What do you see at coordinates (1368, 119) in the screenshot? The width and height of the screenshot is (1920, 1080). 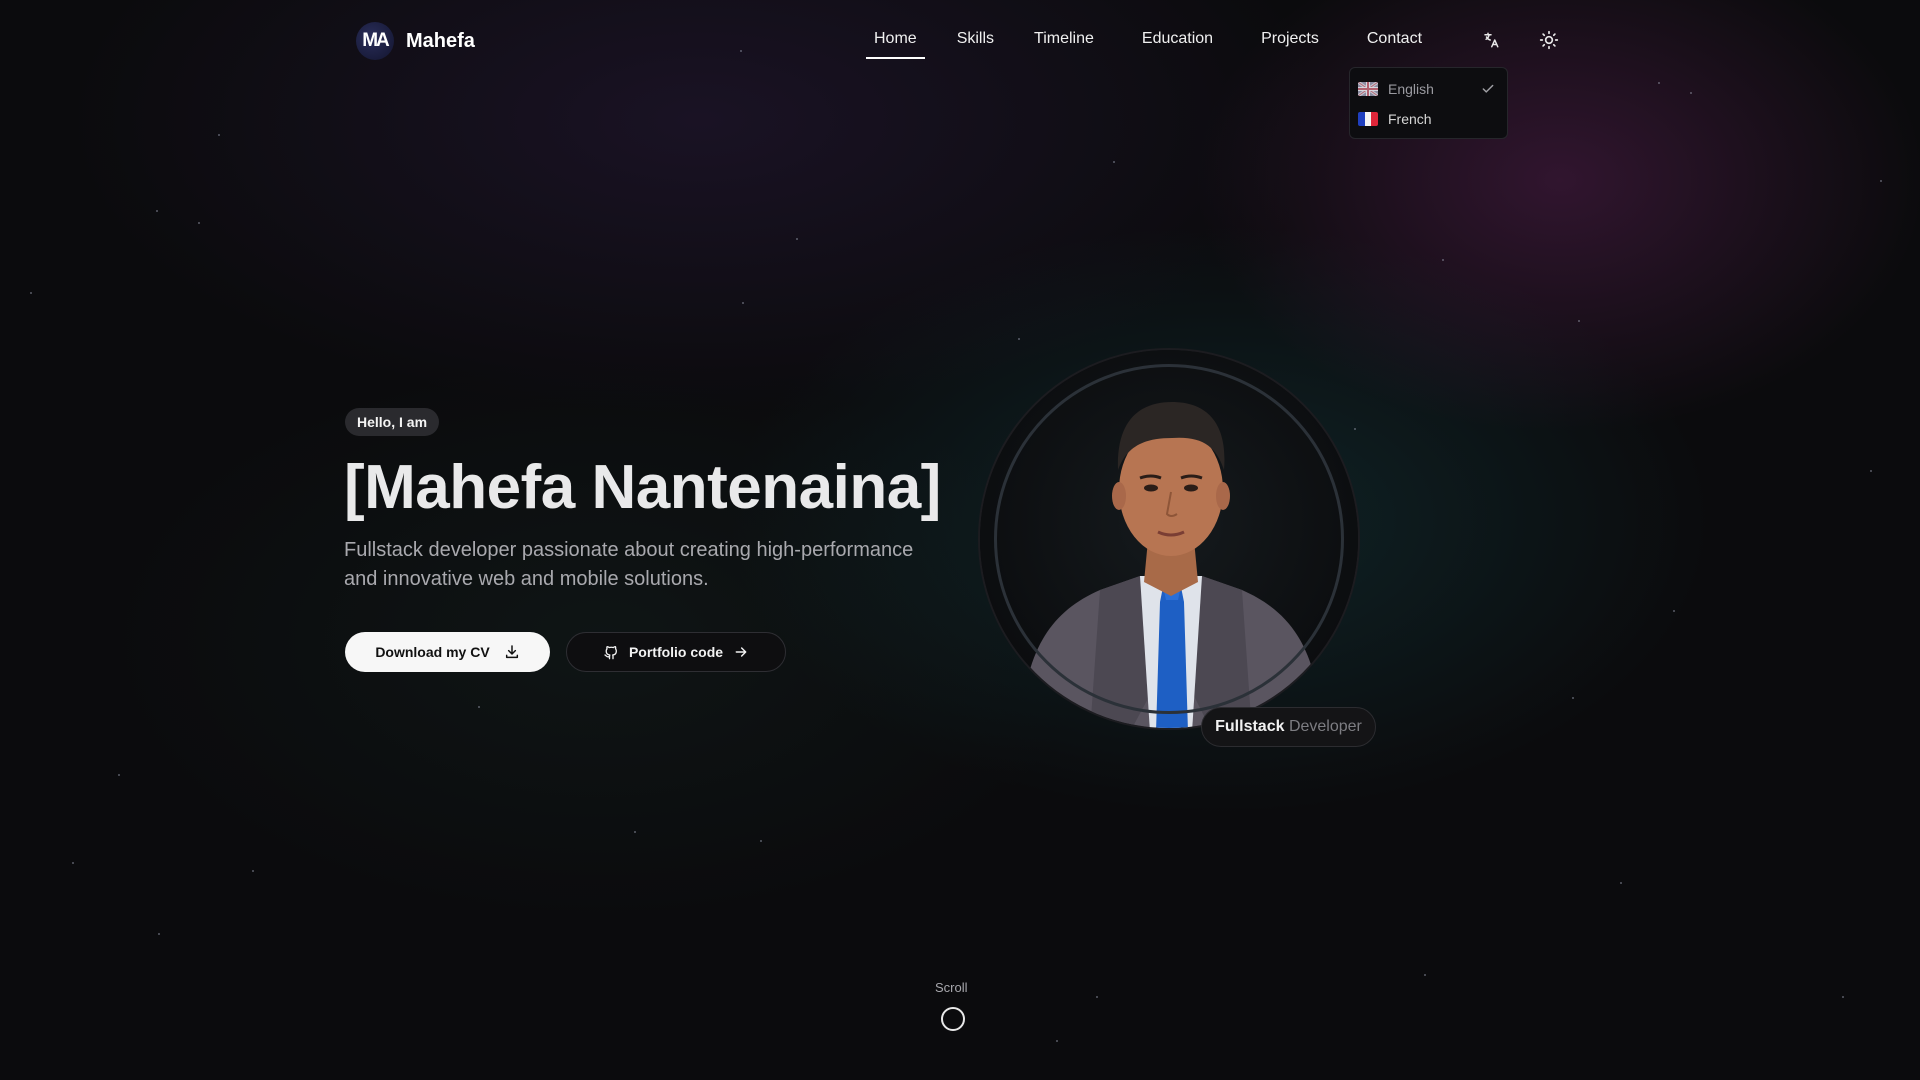 I see `france-flag-icon` at bounding box center [1368, 119].